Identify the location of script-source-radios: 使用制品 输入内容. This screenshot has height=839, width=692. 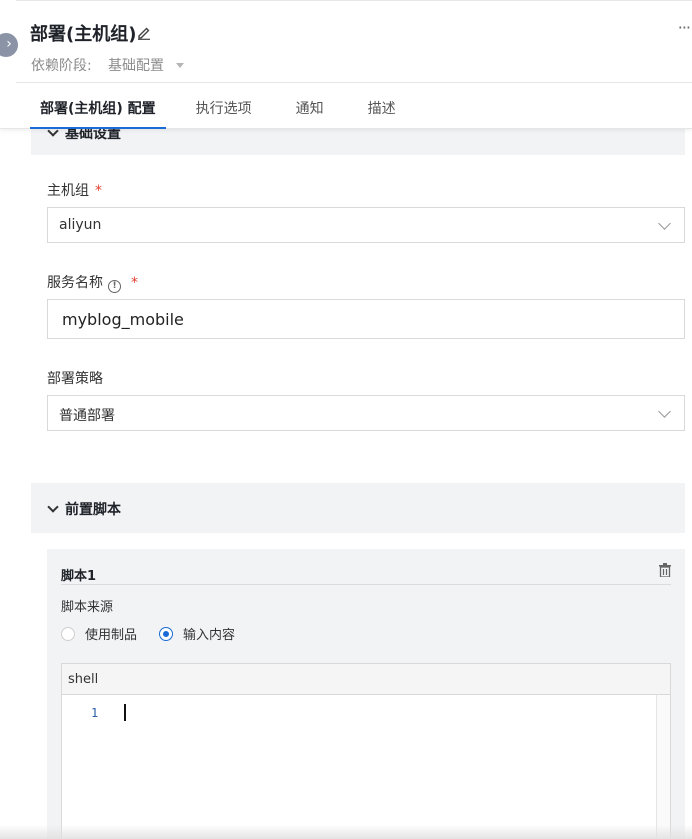
(159, 633).